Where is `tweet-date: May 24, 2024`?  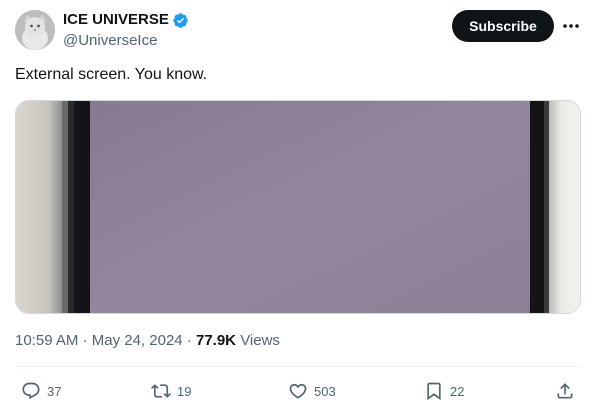 tweet-date: May 24, 2024 is located at coordinates (137, 340).